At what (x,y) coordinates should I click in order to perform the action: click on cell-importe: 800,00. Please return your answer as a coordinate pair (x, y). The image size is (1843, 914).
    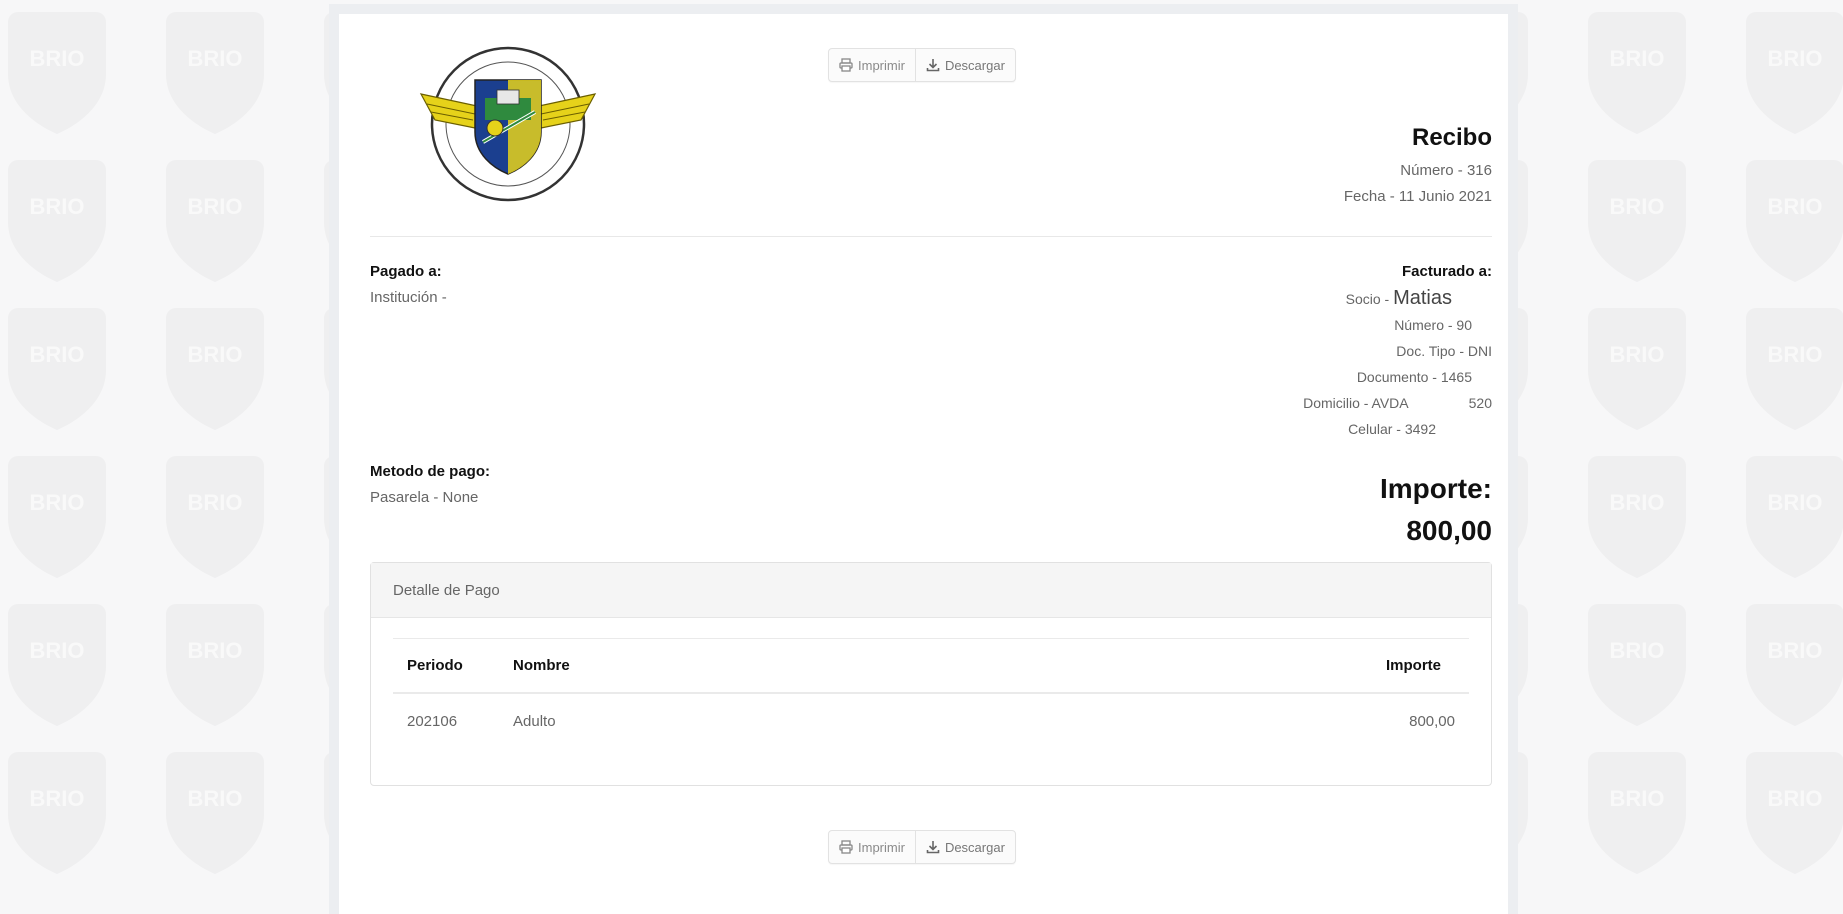
    Looking at the image, I should click on (1432, 721).